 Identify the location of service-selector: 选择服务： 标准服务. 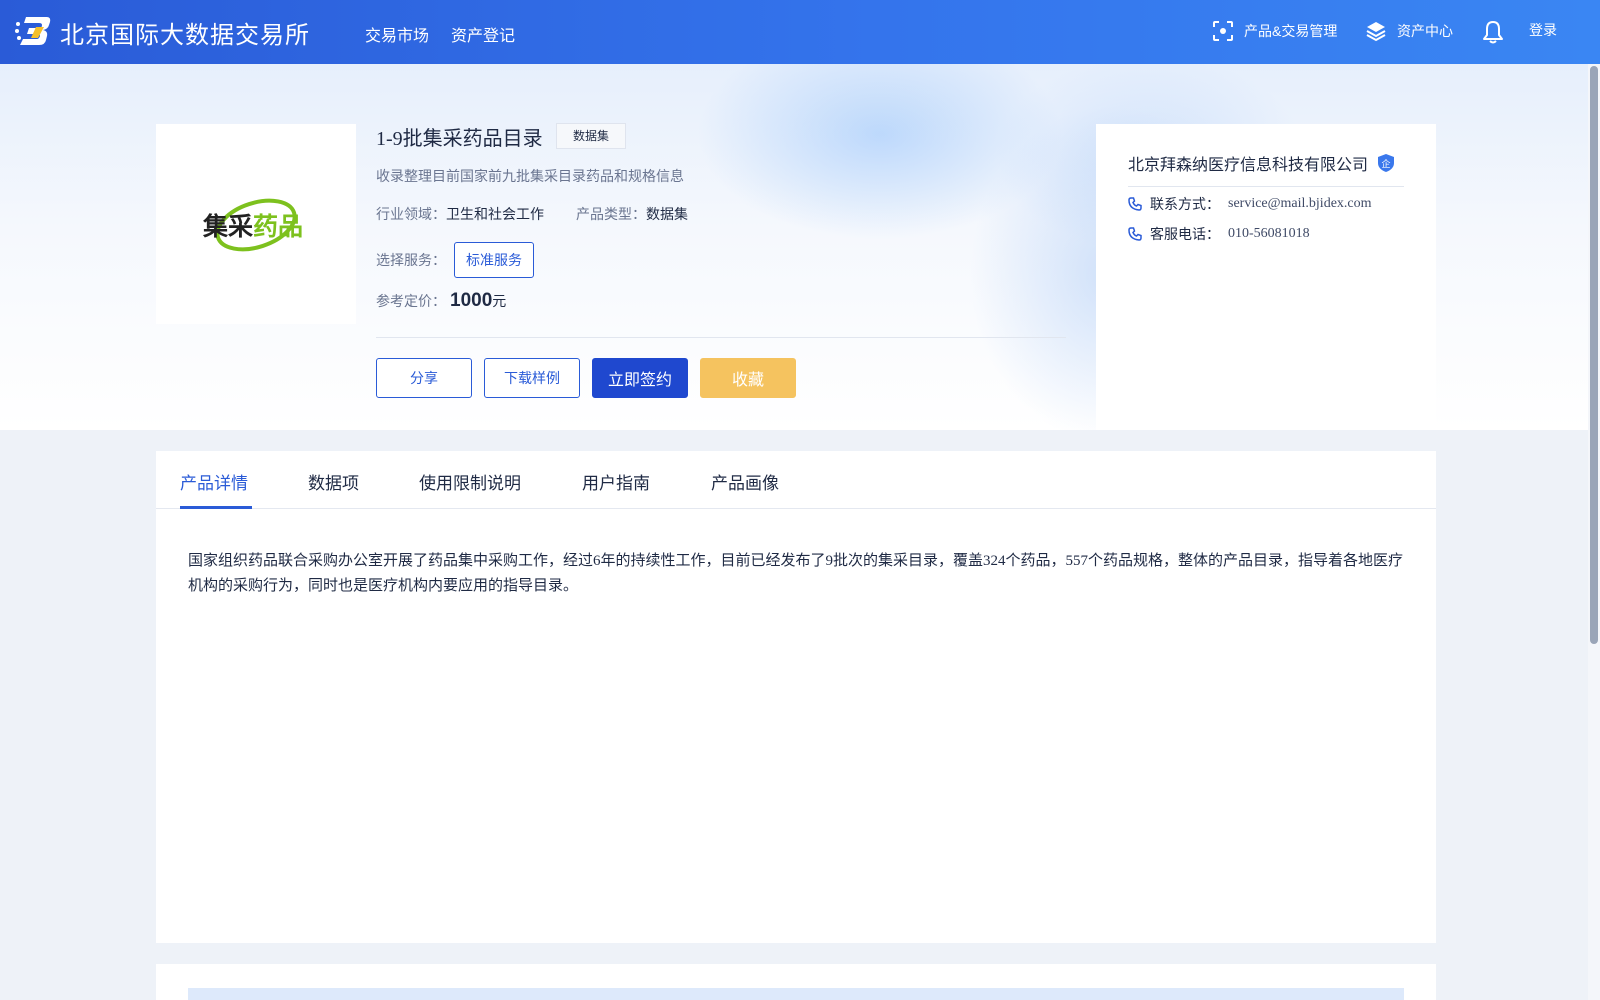
(455, 260).